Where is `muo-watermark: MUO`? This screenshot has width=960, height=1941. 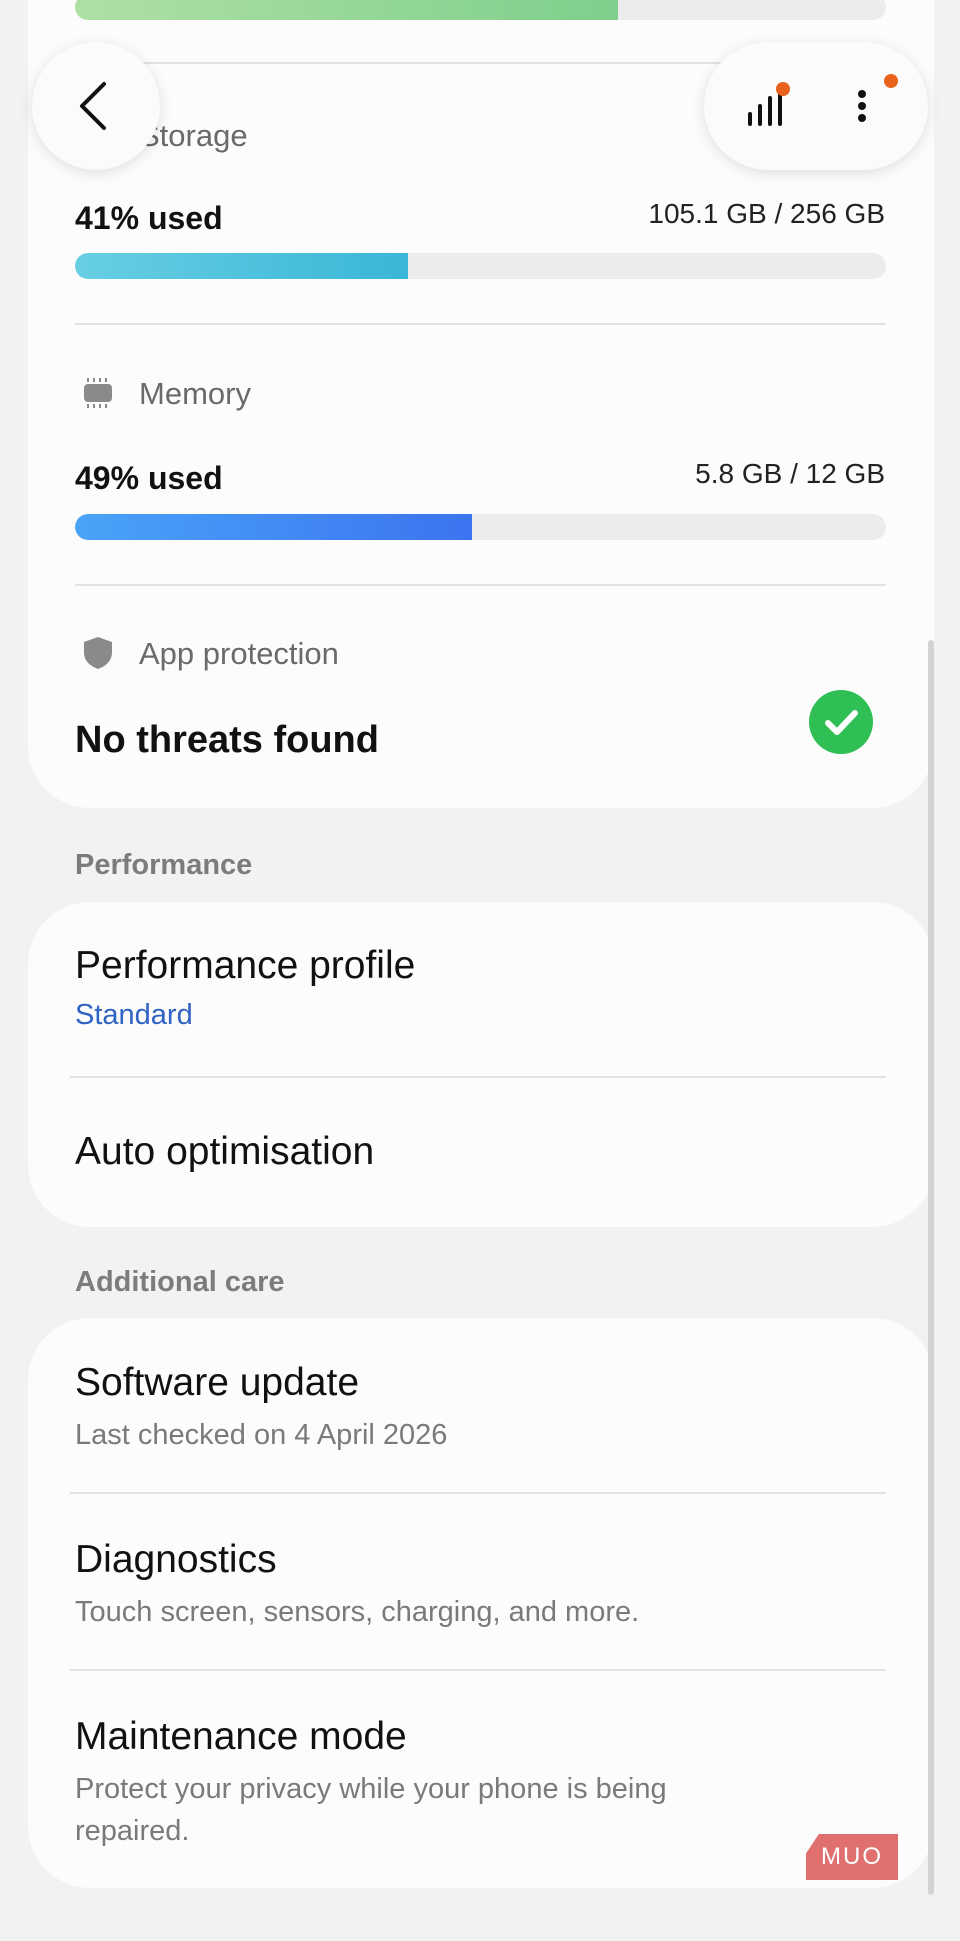 muo-watermark: MUO is located at coordinates (852, 1857).